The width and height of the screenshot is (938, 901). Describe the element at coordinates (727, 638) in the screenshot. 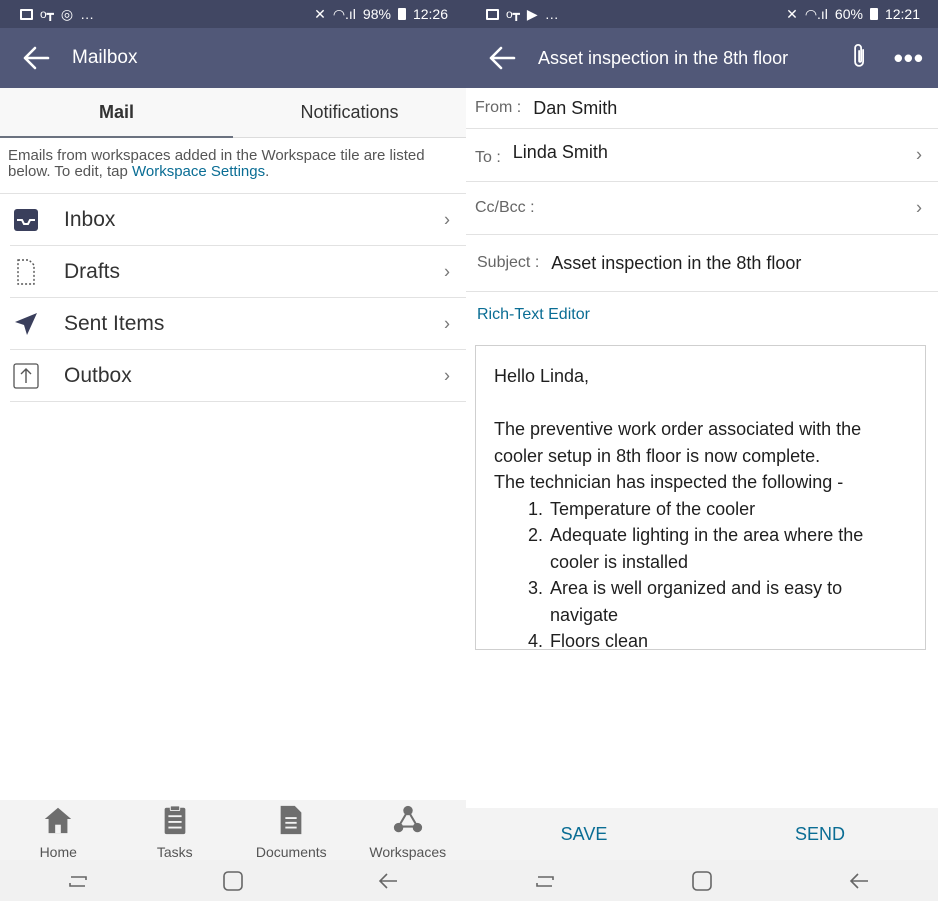

I see `list-item: Floors clean` at that location.